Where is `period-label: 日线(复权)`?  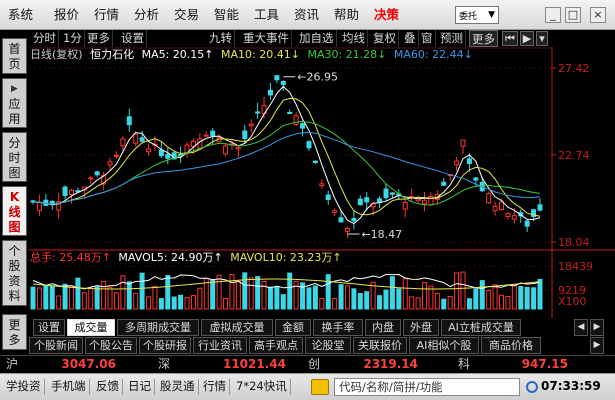
period-label: 日线(复权) is located at coordinates (56, 54).